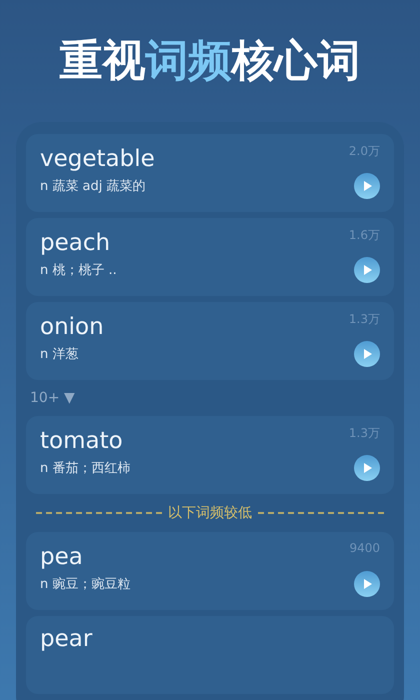 The image size is (420, 700). What do you see at coordinates (103, 61) in the screenshot?
I see `headline-text: 重视` at bounding box center [103, 61].